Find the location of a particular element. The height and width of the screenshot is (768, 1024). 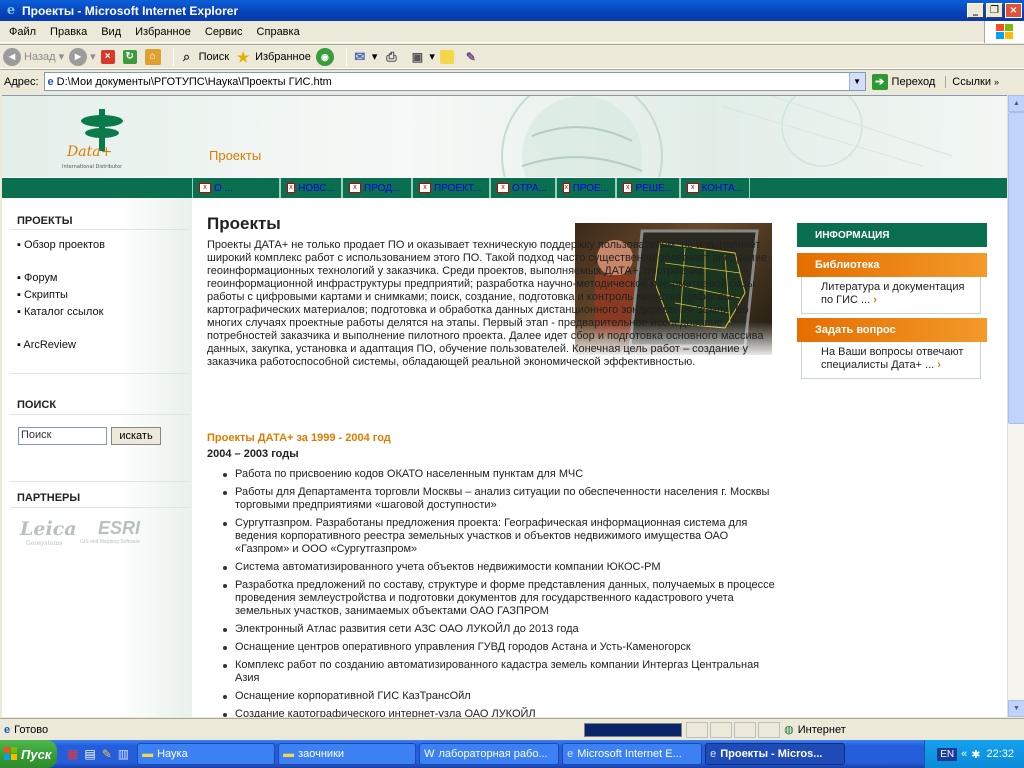

site-search-input: Поиск is located at coordinates (62, 436).